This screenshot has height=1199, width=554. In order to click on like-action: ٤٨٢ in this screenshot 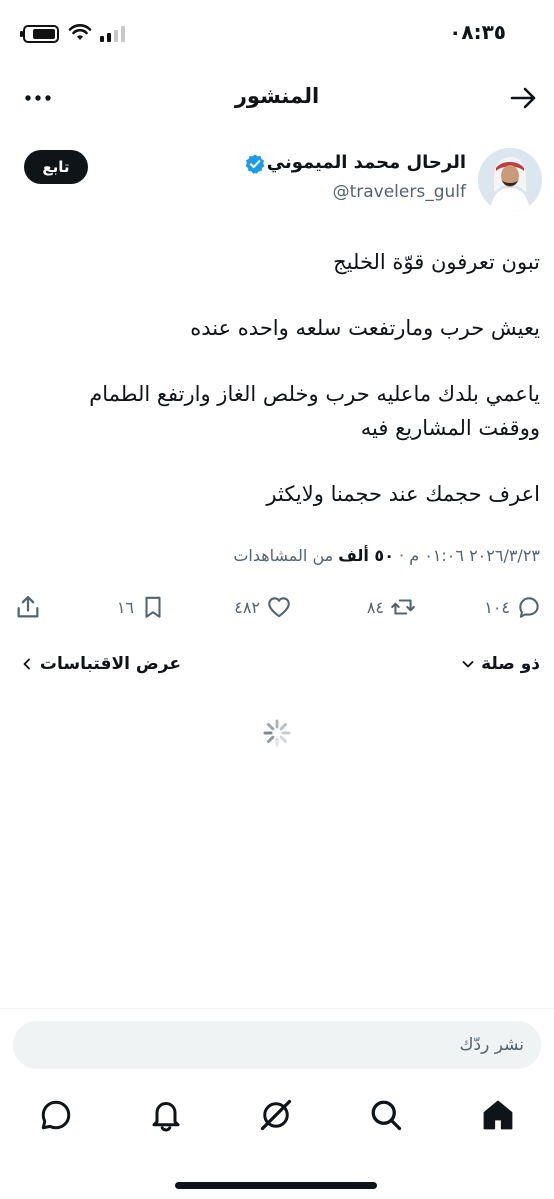, I will do `click(263, 607)`.